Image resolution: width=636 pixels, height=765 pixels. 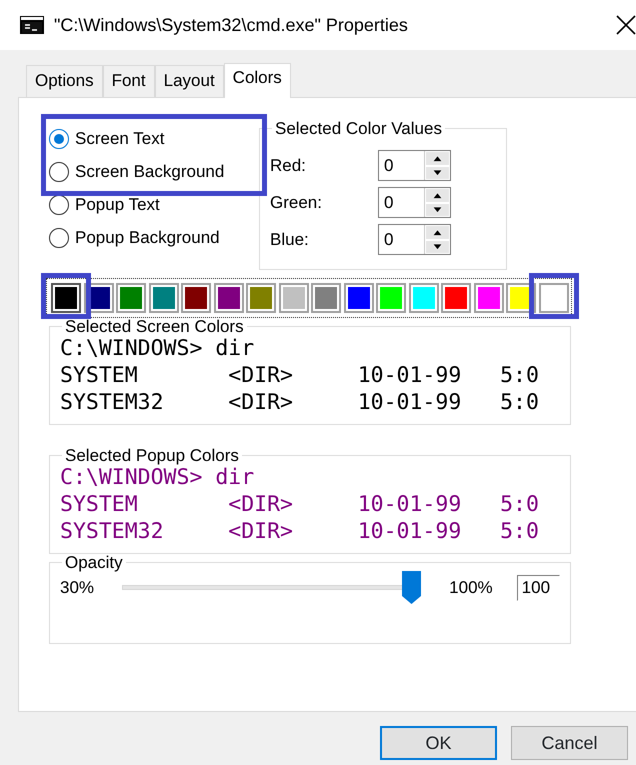 What do you see at coordinates (569, 743) in the screenshot?
I see `dialog-button: Cancel` at bounding box center [569, 743].